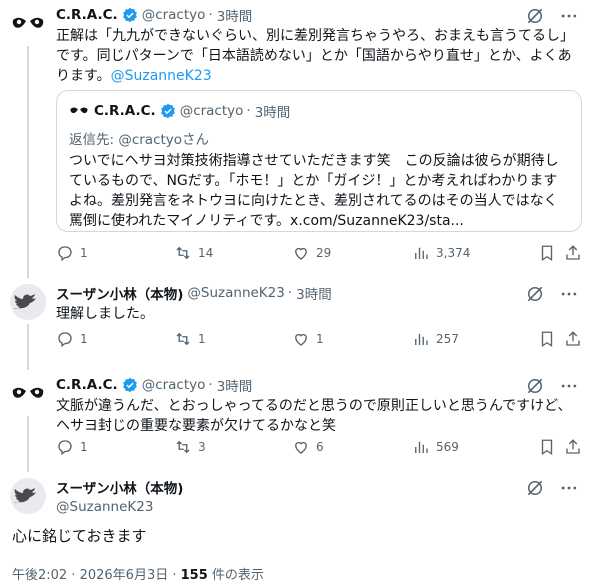 The image size is (591, 586). I want to click on like-button: 29, so click(311, 253).